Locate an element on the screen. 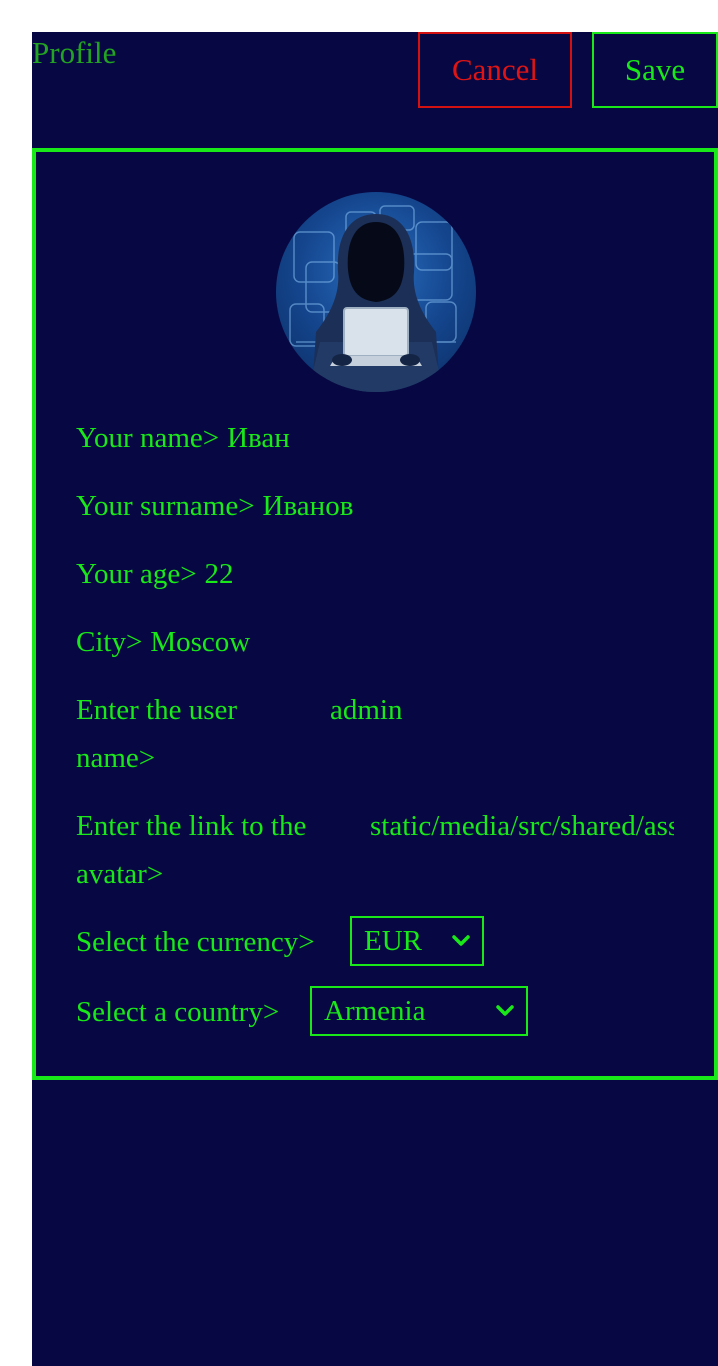 The image size is (718, 1366). country-selected: Armenia is located at coordinates (375, 1011).